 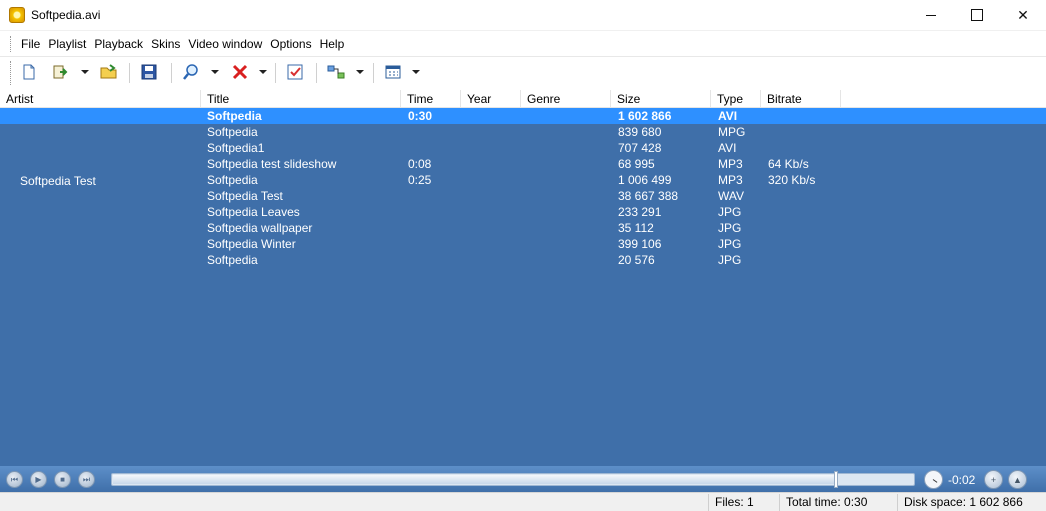 I want to click on menu-video-window: Video window, so click(x=225, y=44).